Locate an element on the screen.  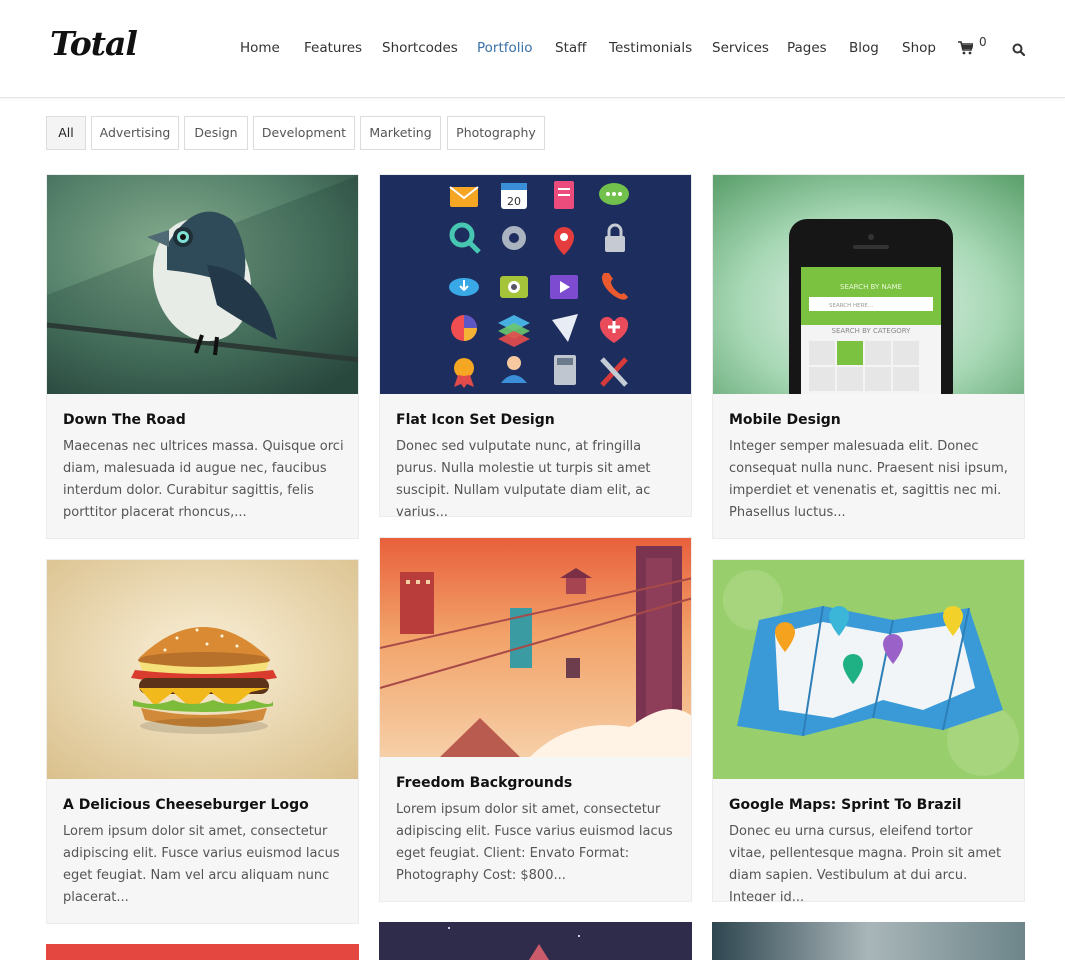
cart-icon is located at coordinates (966, 49).